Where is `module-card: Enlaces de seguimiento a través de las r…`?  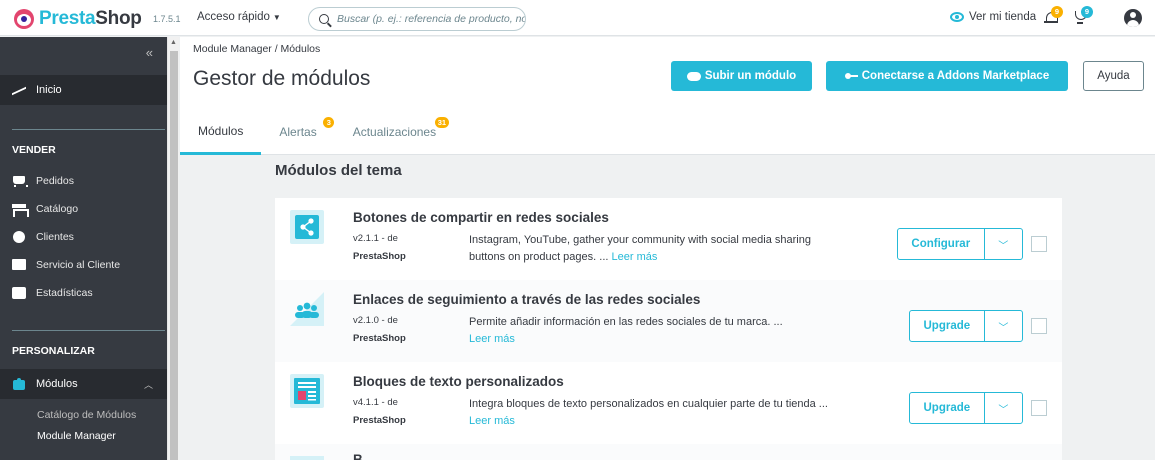
module-card: Enlaces de seguimiento a través de las r… is located at coordinates (668, 321).